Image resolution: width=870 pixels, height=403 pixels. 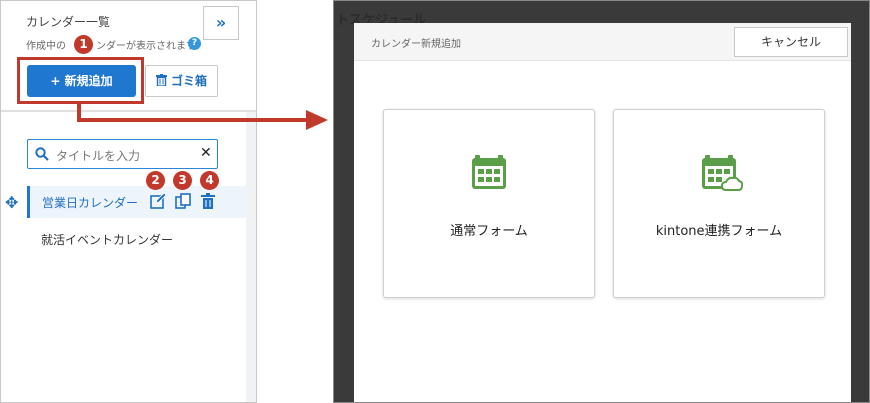 I want to click on calendar-item-label: 営業日カレンダー, so click(x=90, y=203).